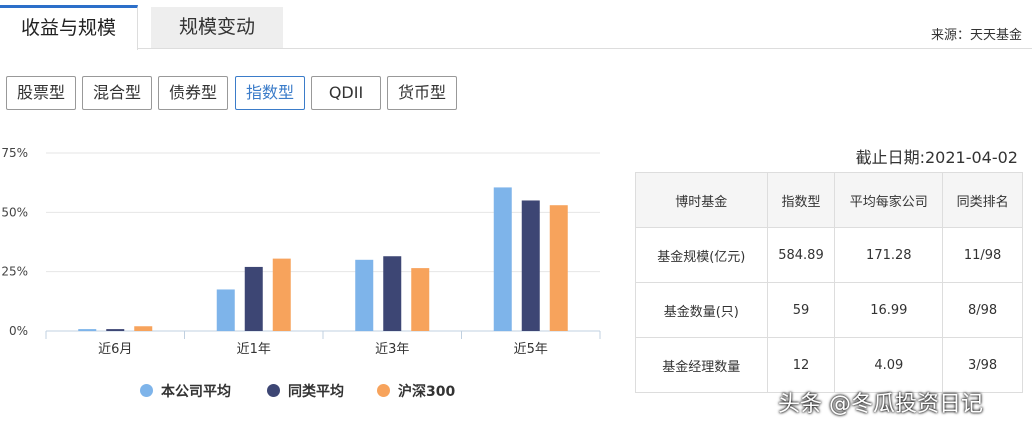 The image size is (1032, 431). I want to click on legend-item-csi300: 沪深300, so click(416, 391).